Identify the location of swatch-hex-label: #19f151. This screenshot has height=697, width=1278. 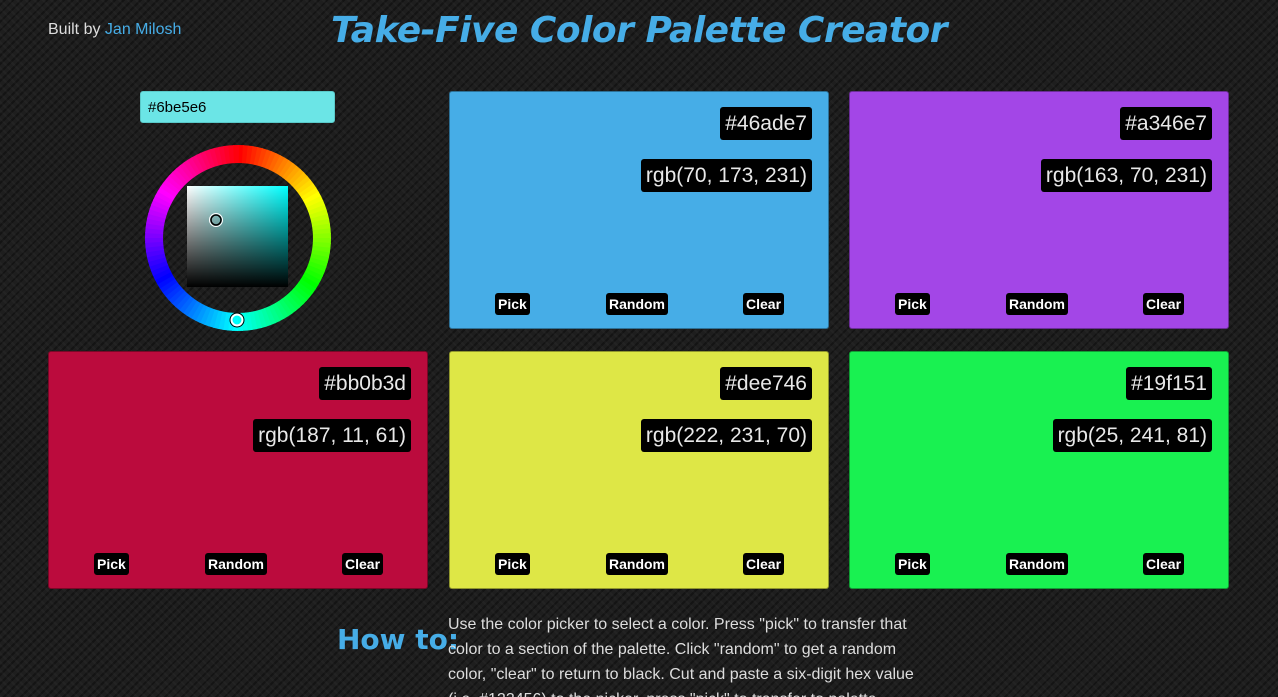
(1169, 383).